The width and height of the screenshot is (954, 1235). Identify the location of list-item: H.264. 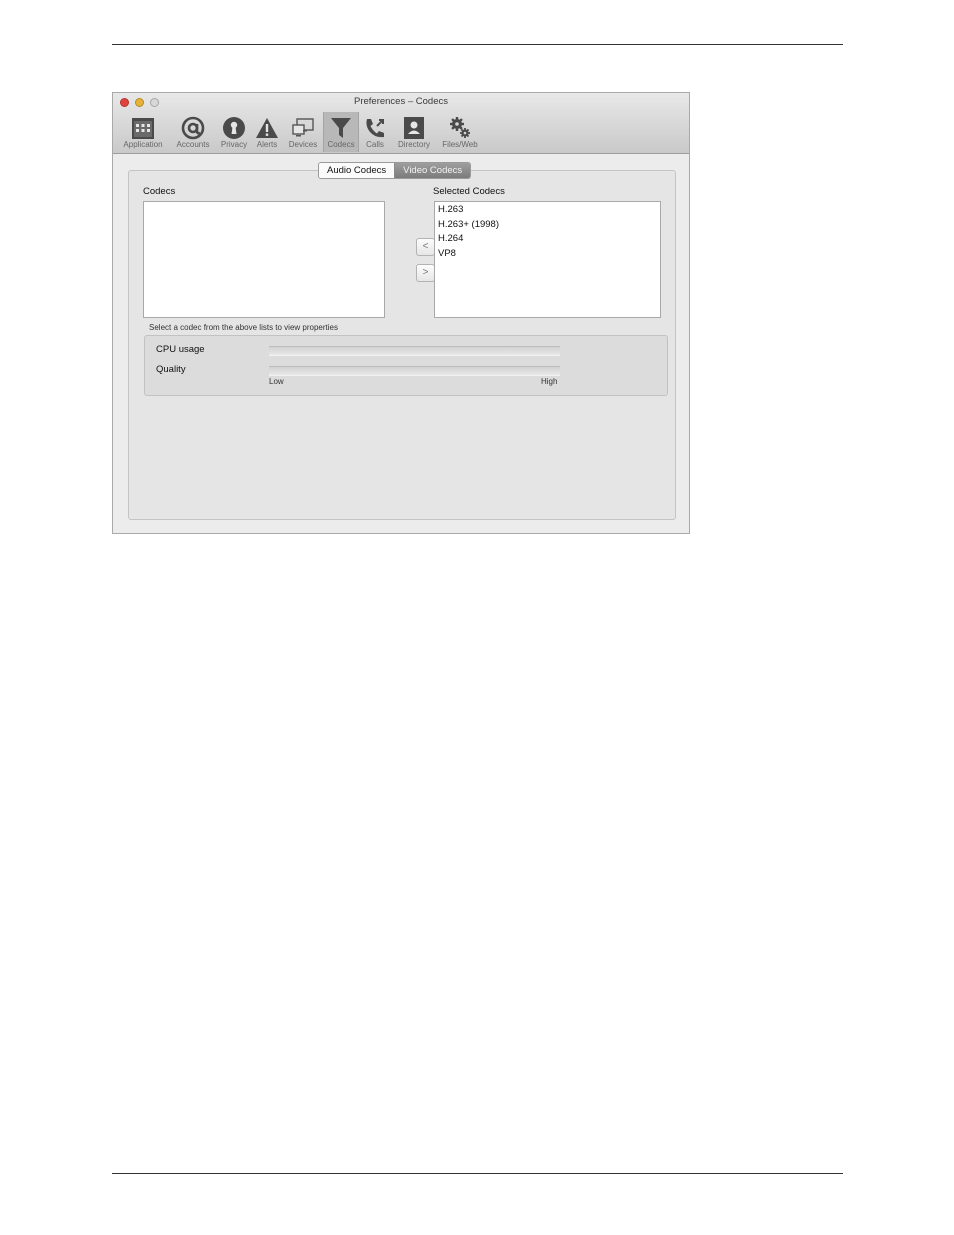
(547, 239).